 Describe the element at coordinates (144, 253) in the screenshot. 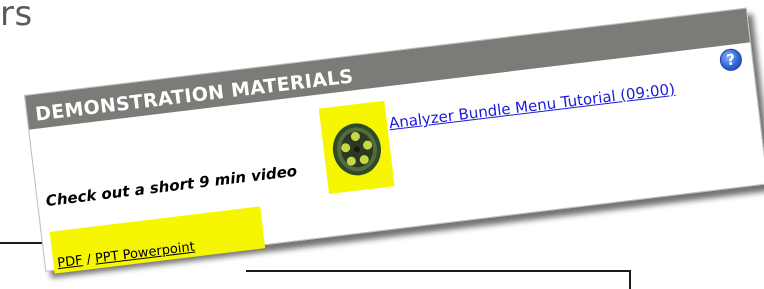

I see `ppt-powerpoint-link: PPT Powerpoint` at that location.